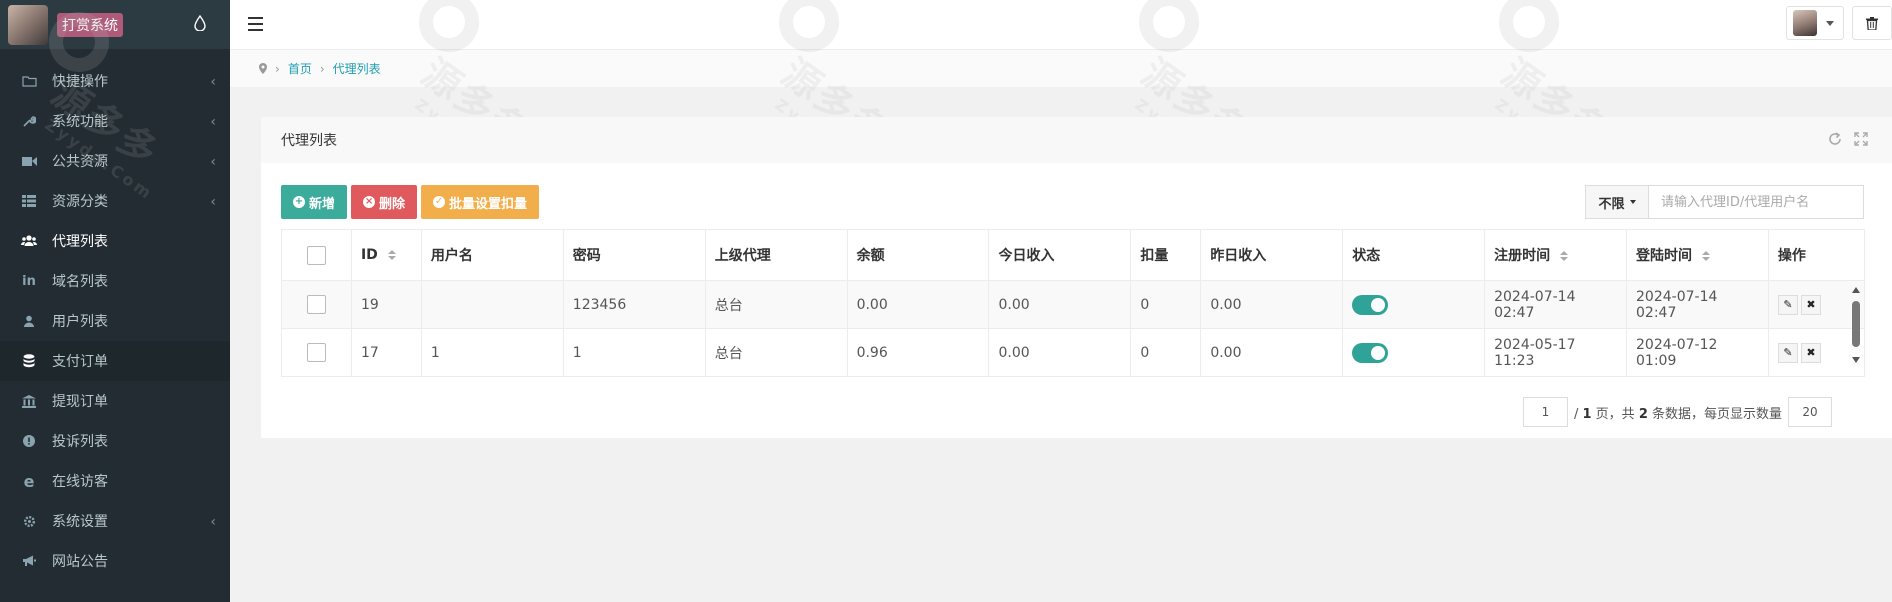 The width and height of the screenshot is (1892, 602). What do you see at coordinates (255, 24) in the screenshot?
I see `menu-toggle-icon` at bounding box center [255, 24].